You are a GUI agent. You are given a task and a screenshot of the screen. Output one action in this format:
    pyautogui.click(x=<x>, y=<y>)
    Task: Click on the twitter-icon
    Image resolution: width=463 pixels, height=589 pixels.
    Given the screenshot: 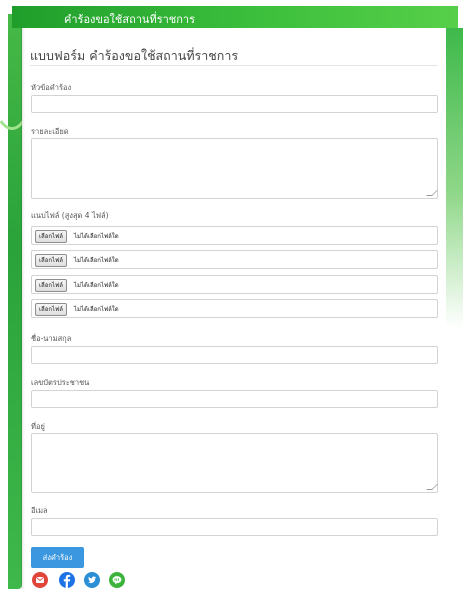 What is the action you would take?
    pyautogui.click(x=92, y=580)
    